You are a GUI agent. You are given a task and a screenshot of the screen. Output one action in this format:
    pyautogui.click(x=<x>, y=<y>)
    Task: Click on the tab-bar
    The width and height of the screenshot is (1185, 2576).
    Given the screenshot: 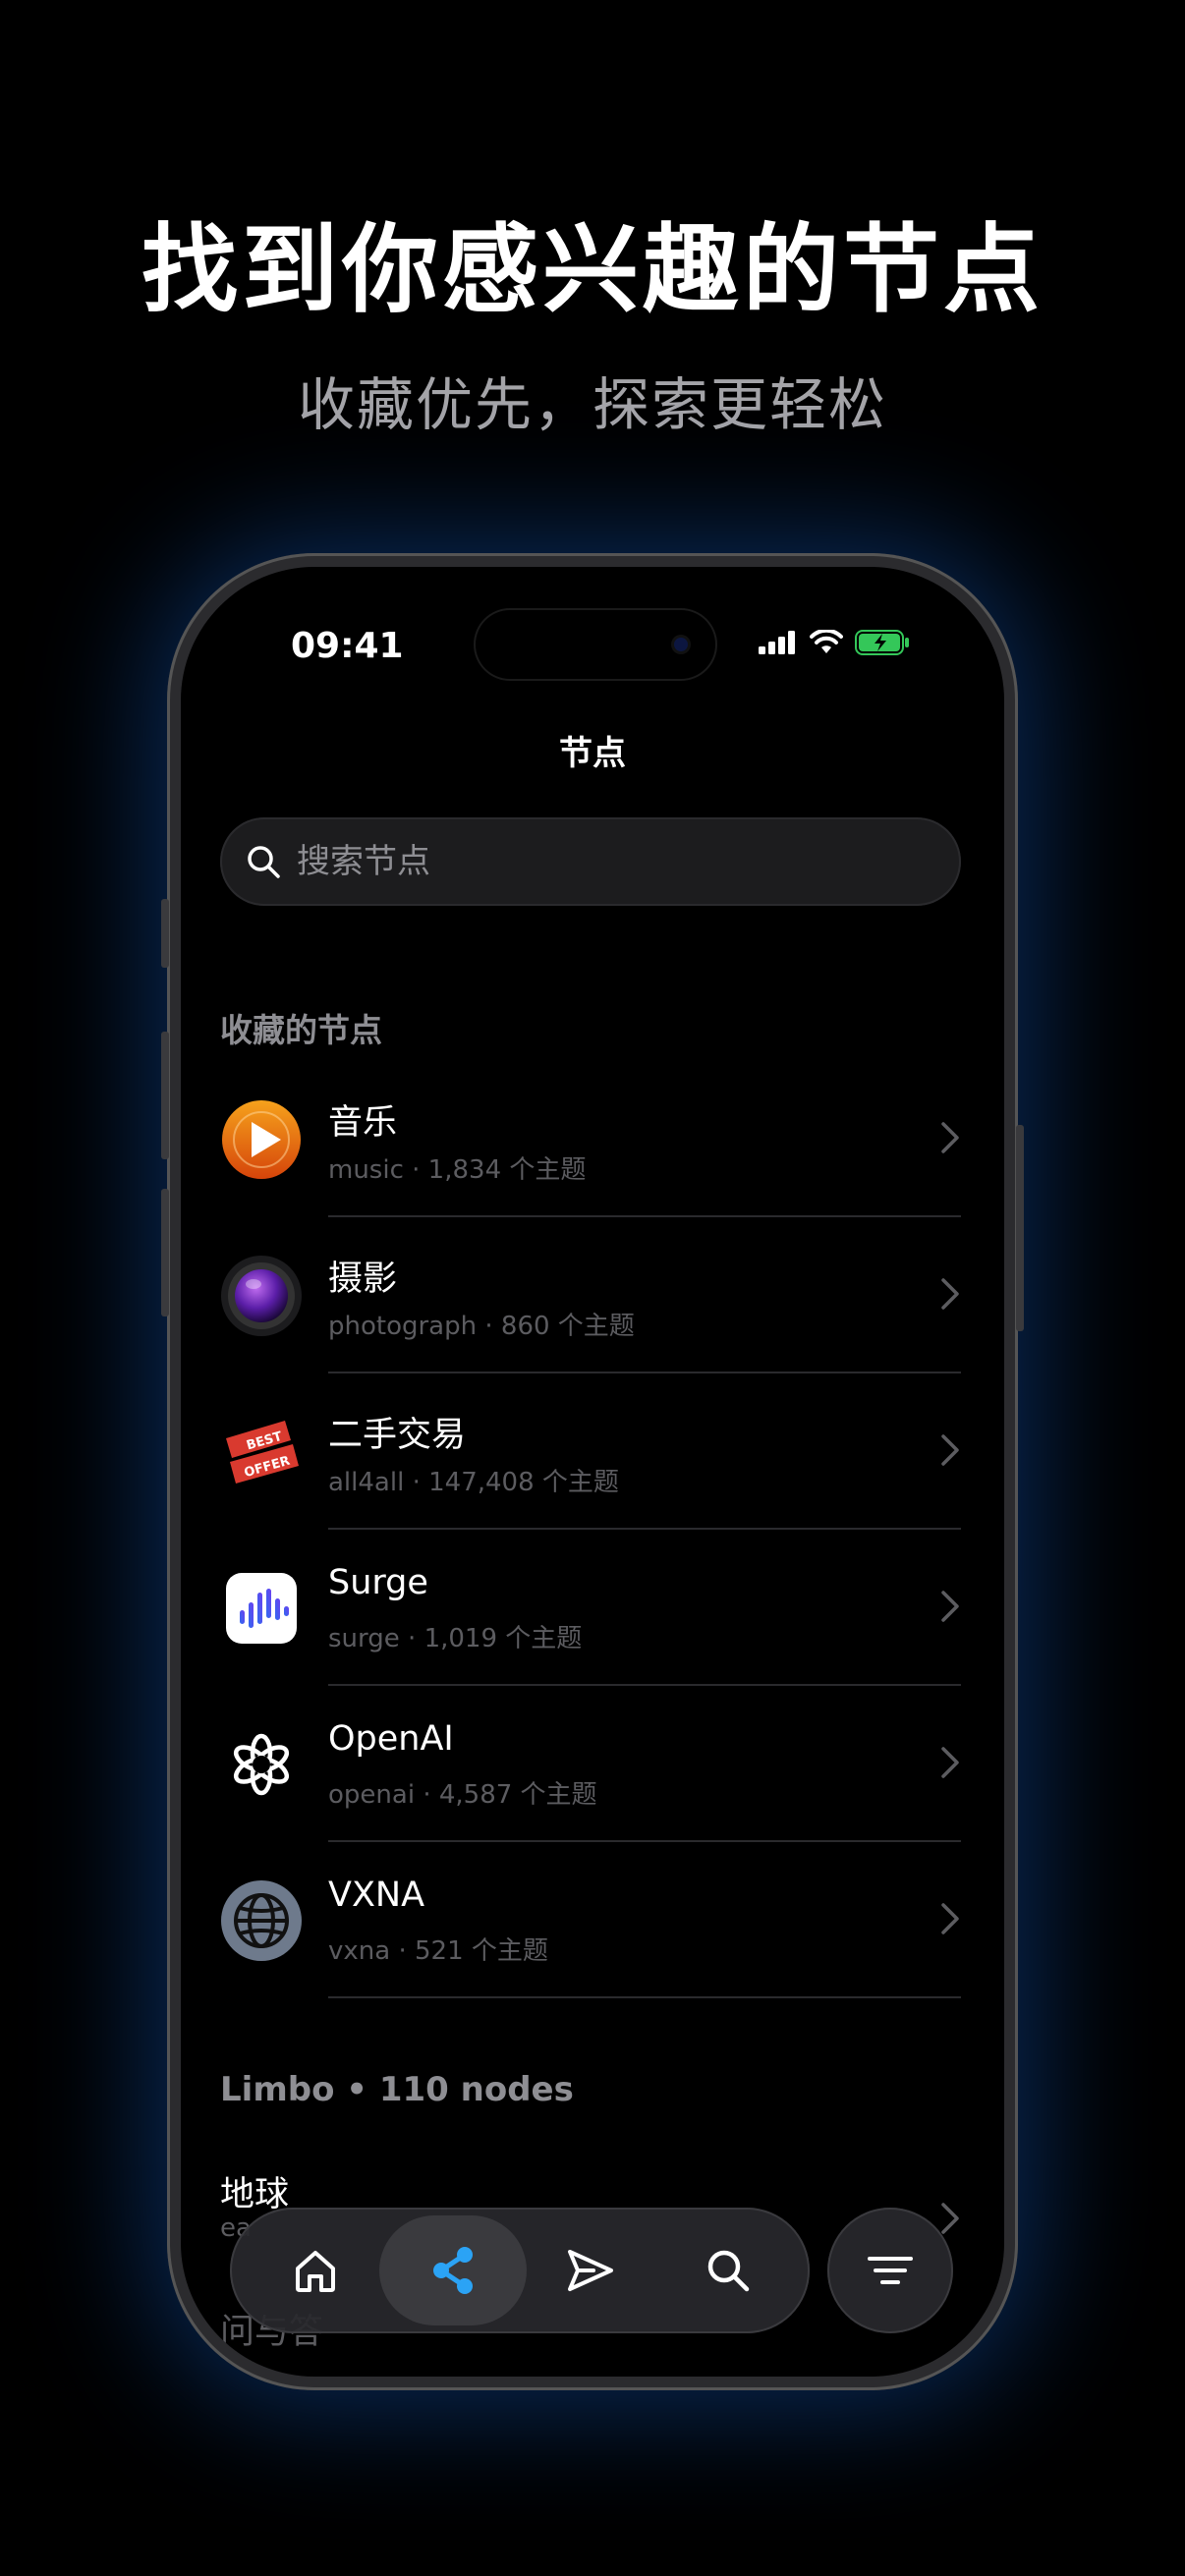 What is the action you would take?
    pyautogui.click(x=520, y=2270)
    